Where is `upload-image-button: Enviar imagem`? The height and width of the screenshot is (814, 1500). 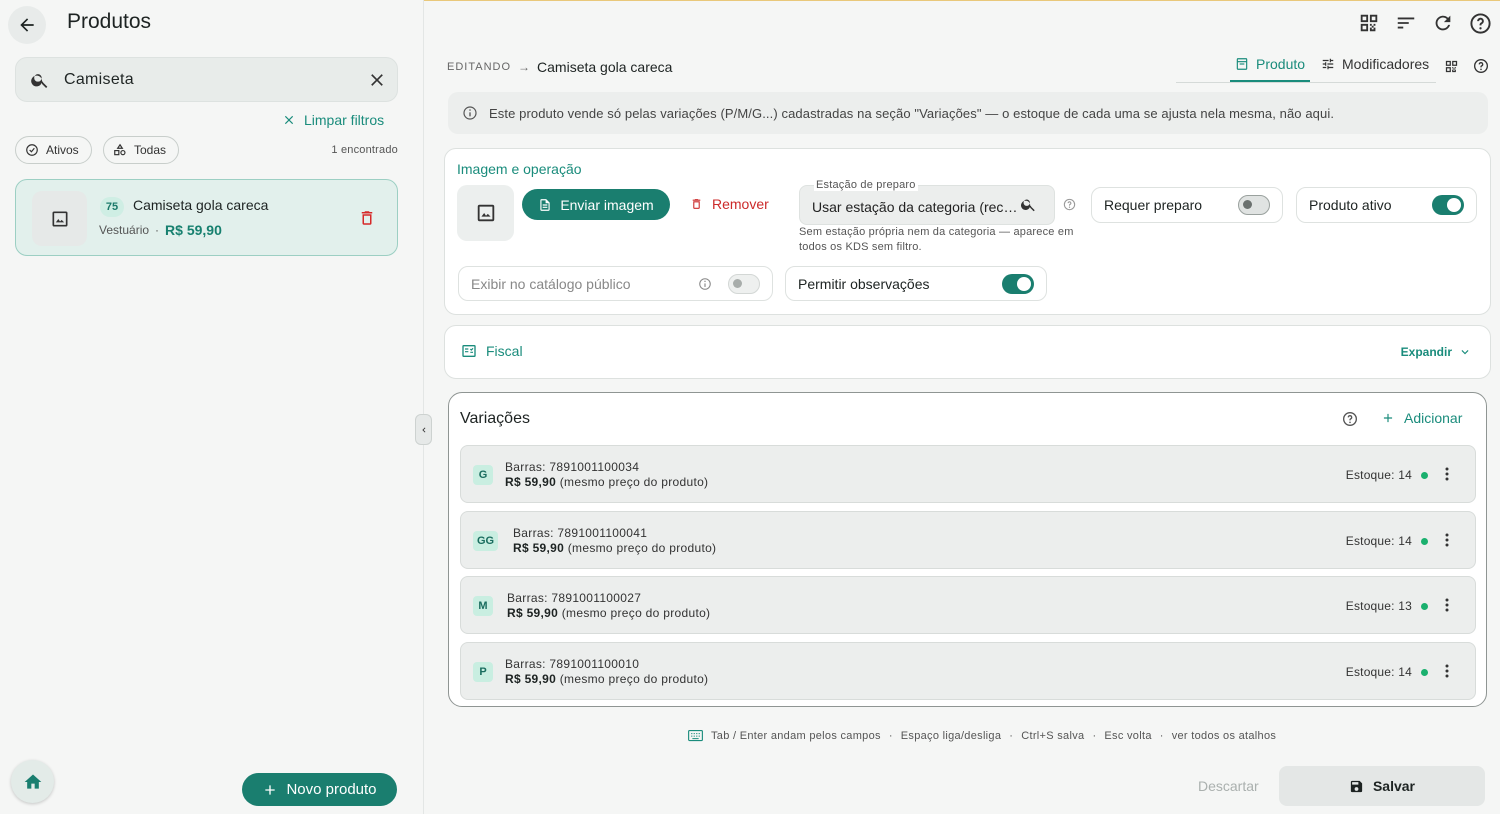 upload-image-button: Enviar imagem is located at coordinates (596, 204).